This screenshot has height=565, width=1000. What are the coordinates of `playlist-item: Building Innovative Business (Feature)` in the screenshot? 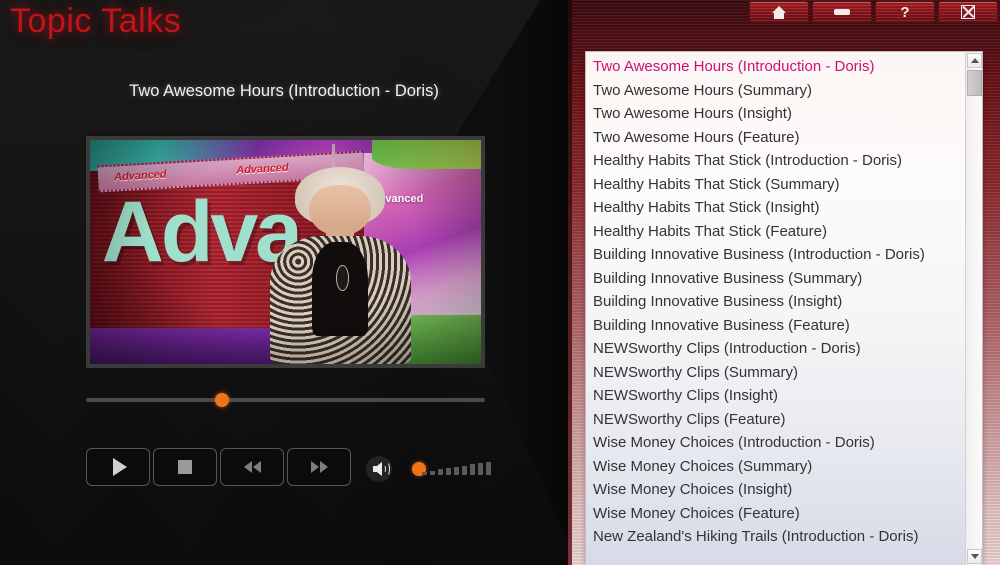 It's located at (775, 326).